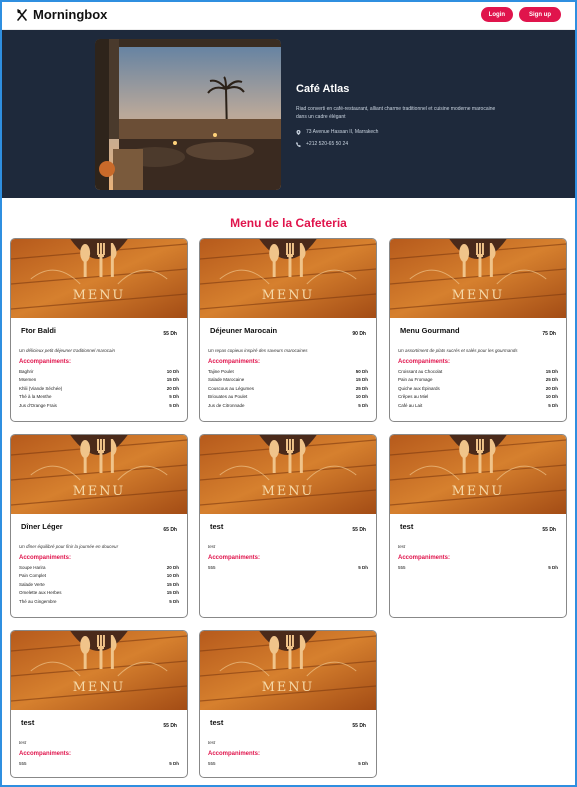 The height and width of the screenshot is (787, 577). I want to click on accompaniment-item: Thé à la Menthe 5 Dh, so click(99, 397).